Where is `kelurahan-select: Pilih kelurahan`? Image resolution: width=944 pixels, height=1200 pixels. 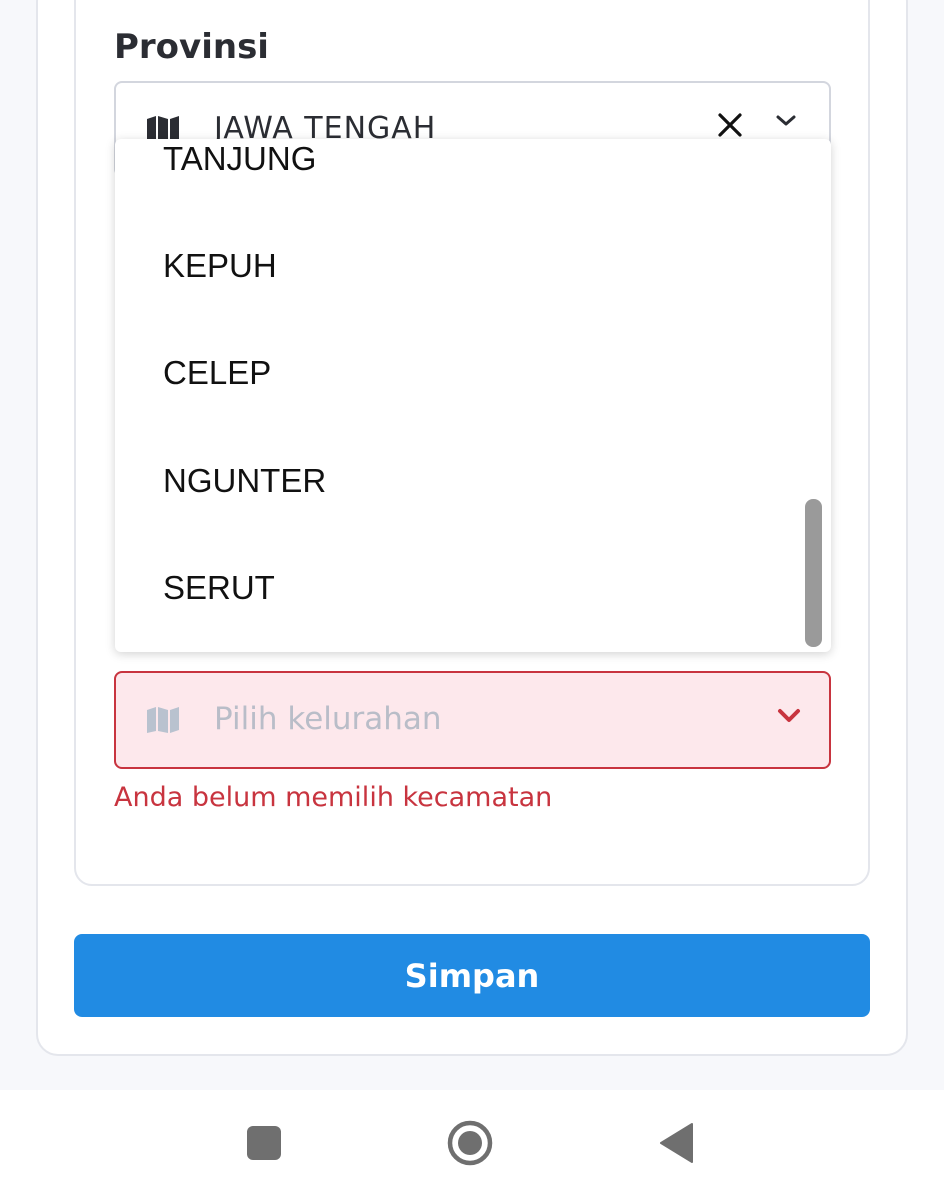
kelurahan-select: Pilih kelurahan is located at coordinates (472, 720).